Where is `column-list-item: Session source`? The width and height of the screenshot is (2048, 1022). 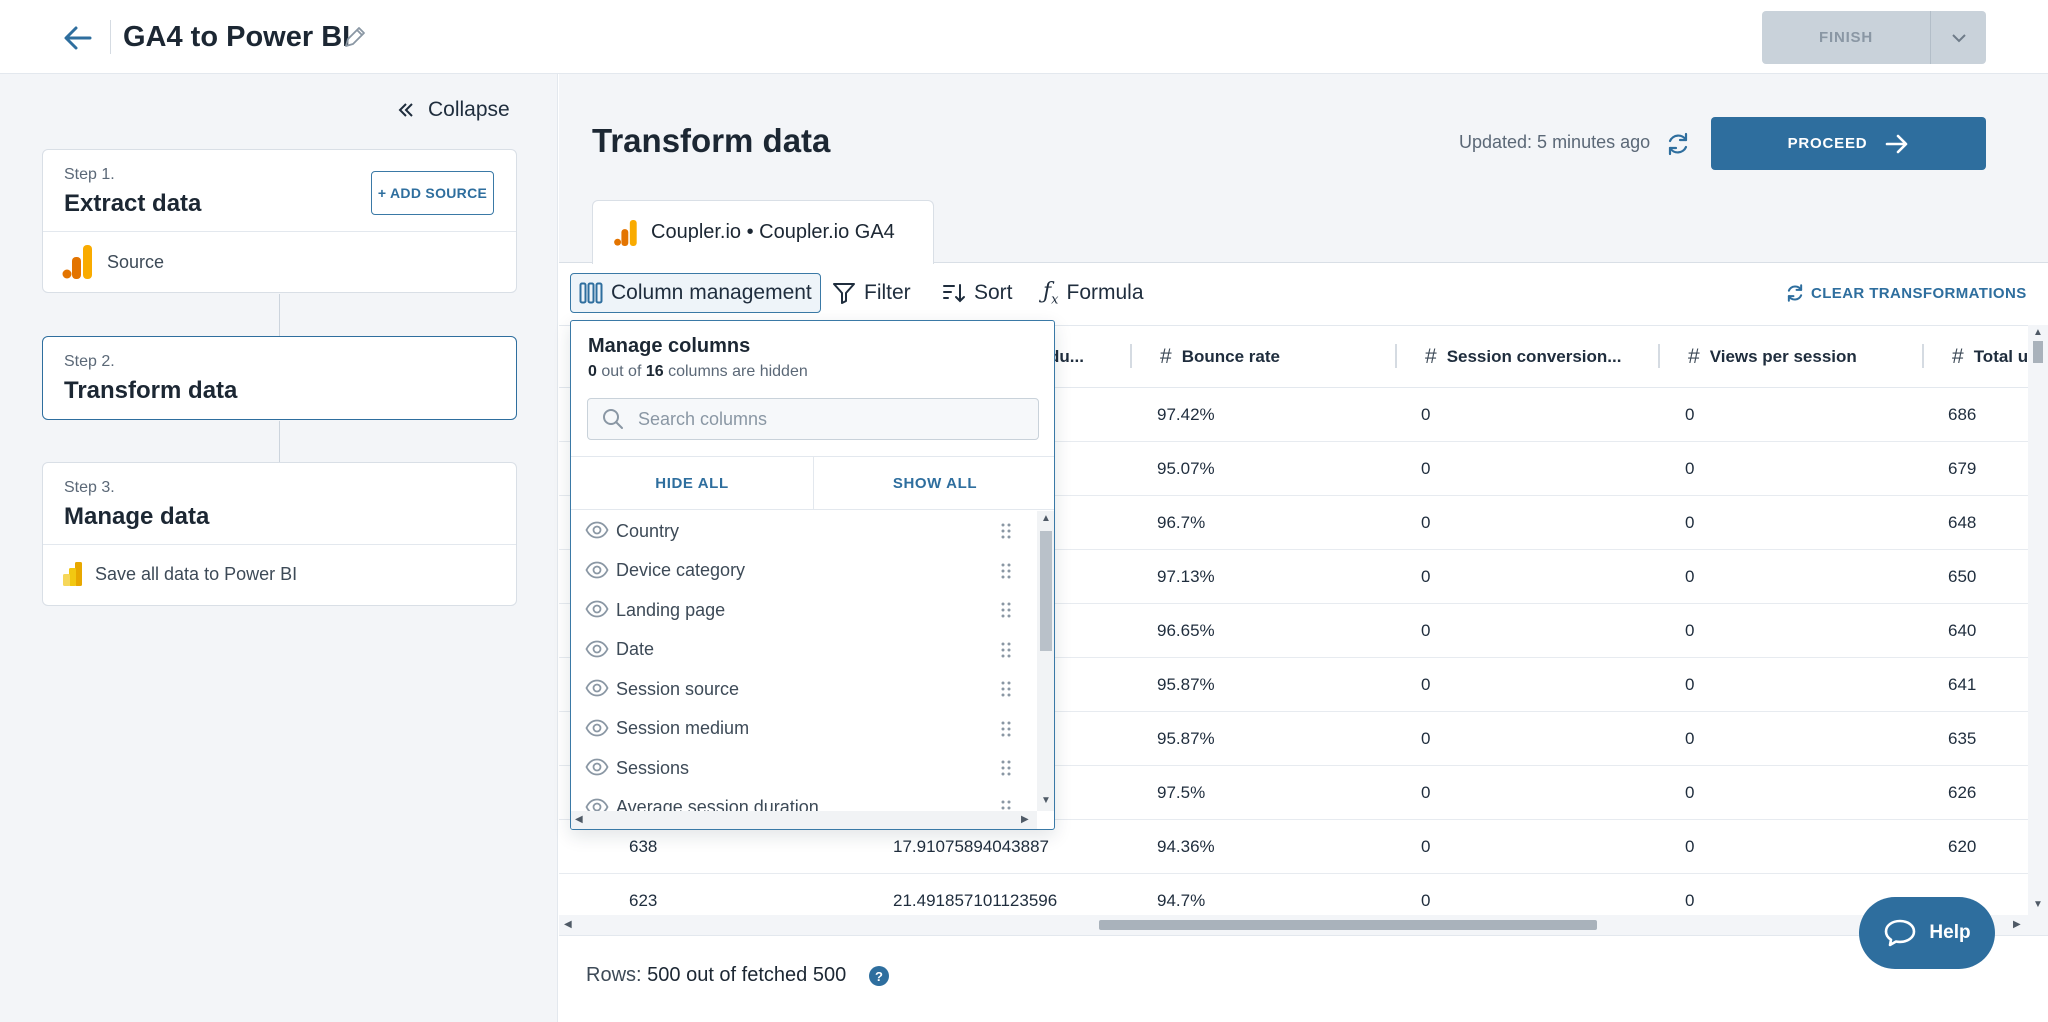
column-list-item: Session source is located at coordinates (804, 689).